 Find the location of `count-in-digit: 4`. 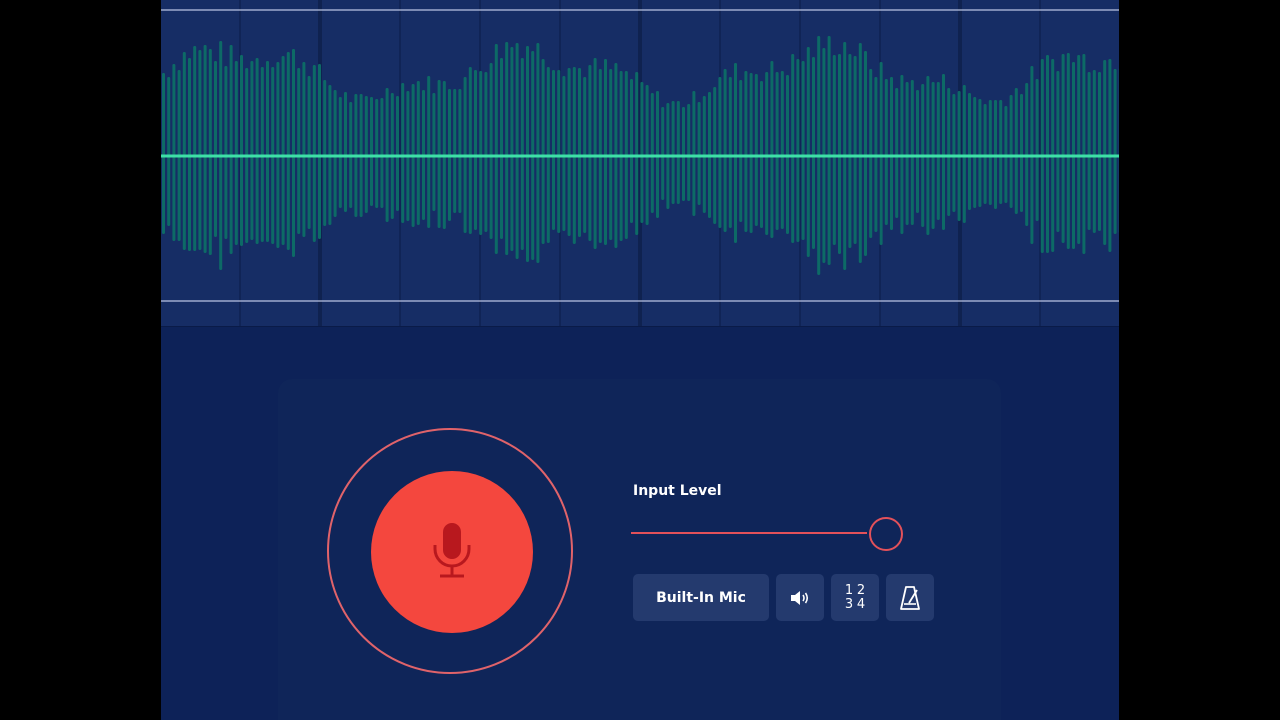

count-in-digit: 4 is located at coordinates (861, 604).